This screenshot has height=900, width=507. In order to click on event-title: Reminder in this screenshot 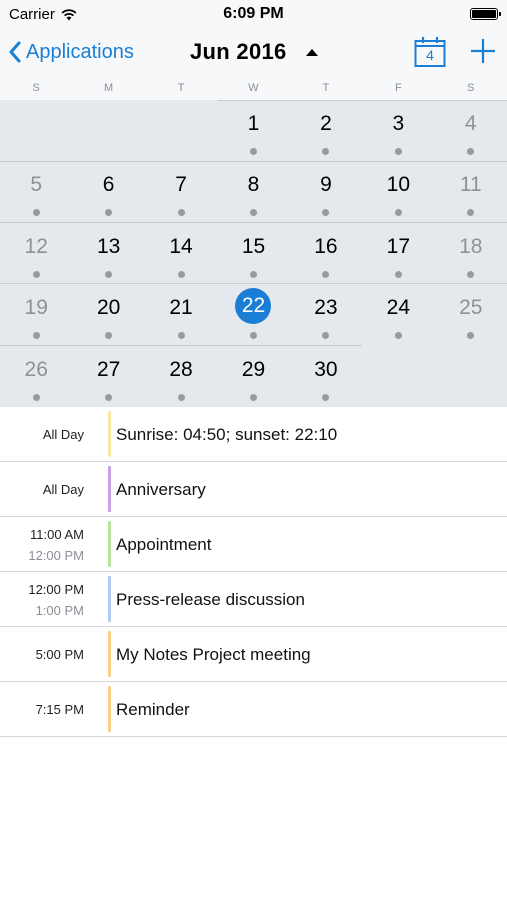, I will do `click(153, 709)`.